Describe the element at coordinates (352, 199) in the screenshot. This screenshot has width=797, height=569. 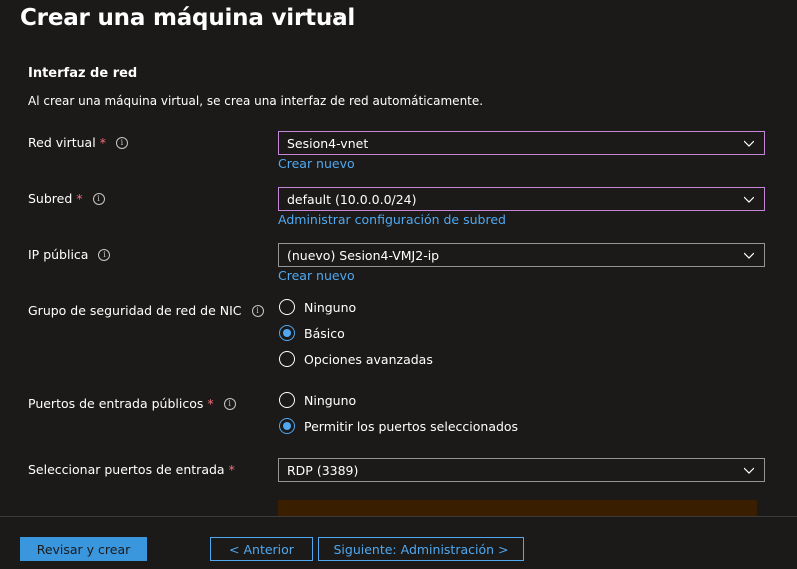
I see `subnet-value: default (10.0.0.0/24)` at that location.